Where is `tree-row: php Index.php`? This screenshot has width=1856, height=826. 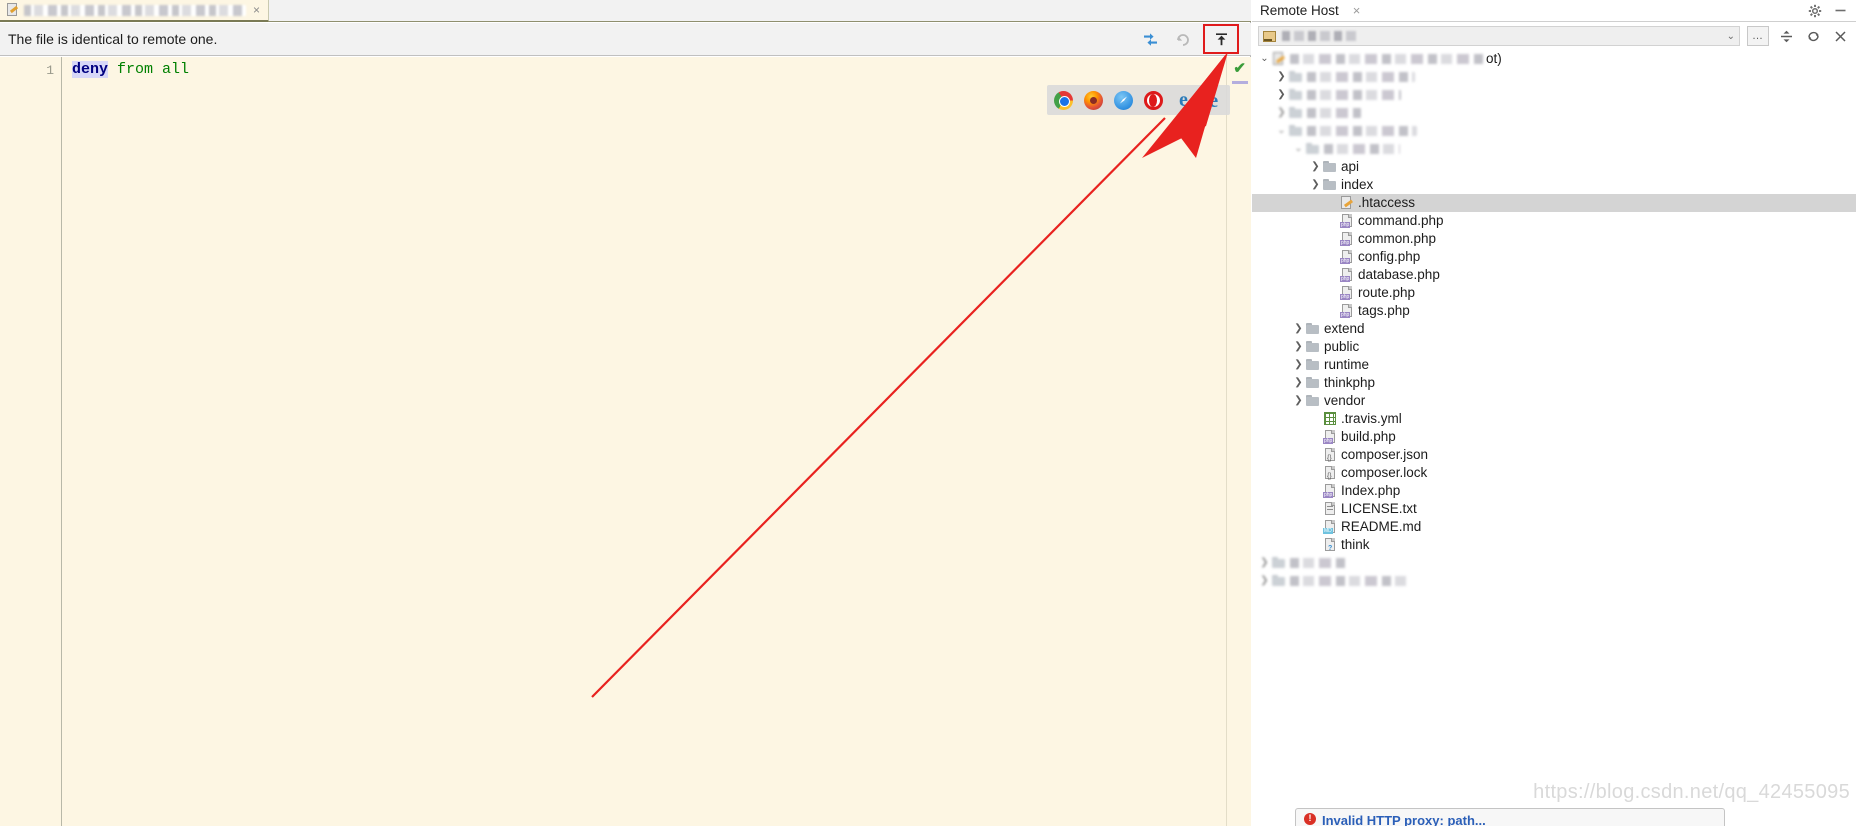
tree-row: php Index.php is located at coordinates (1554, 491).